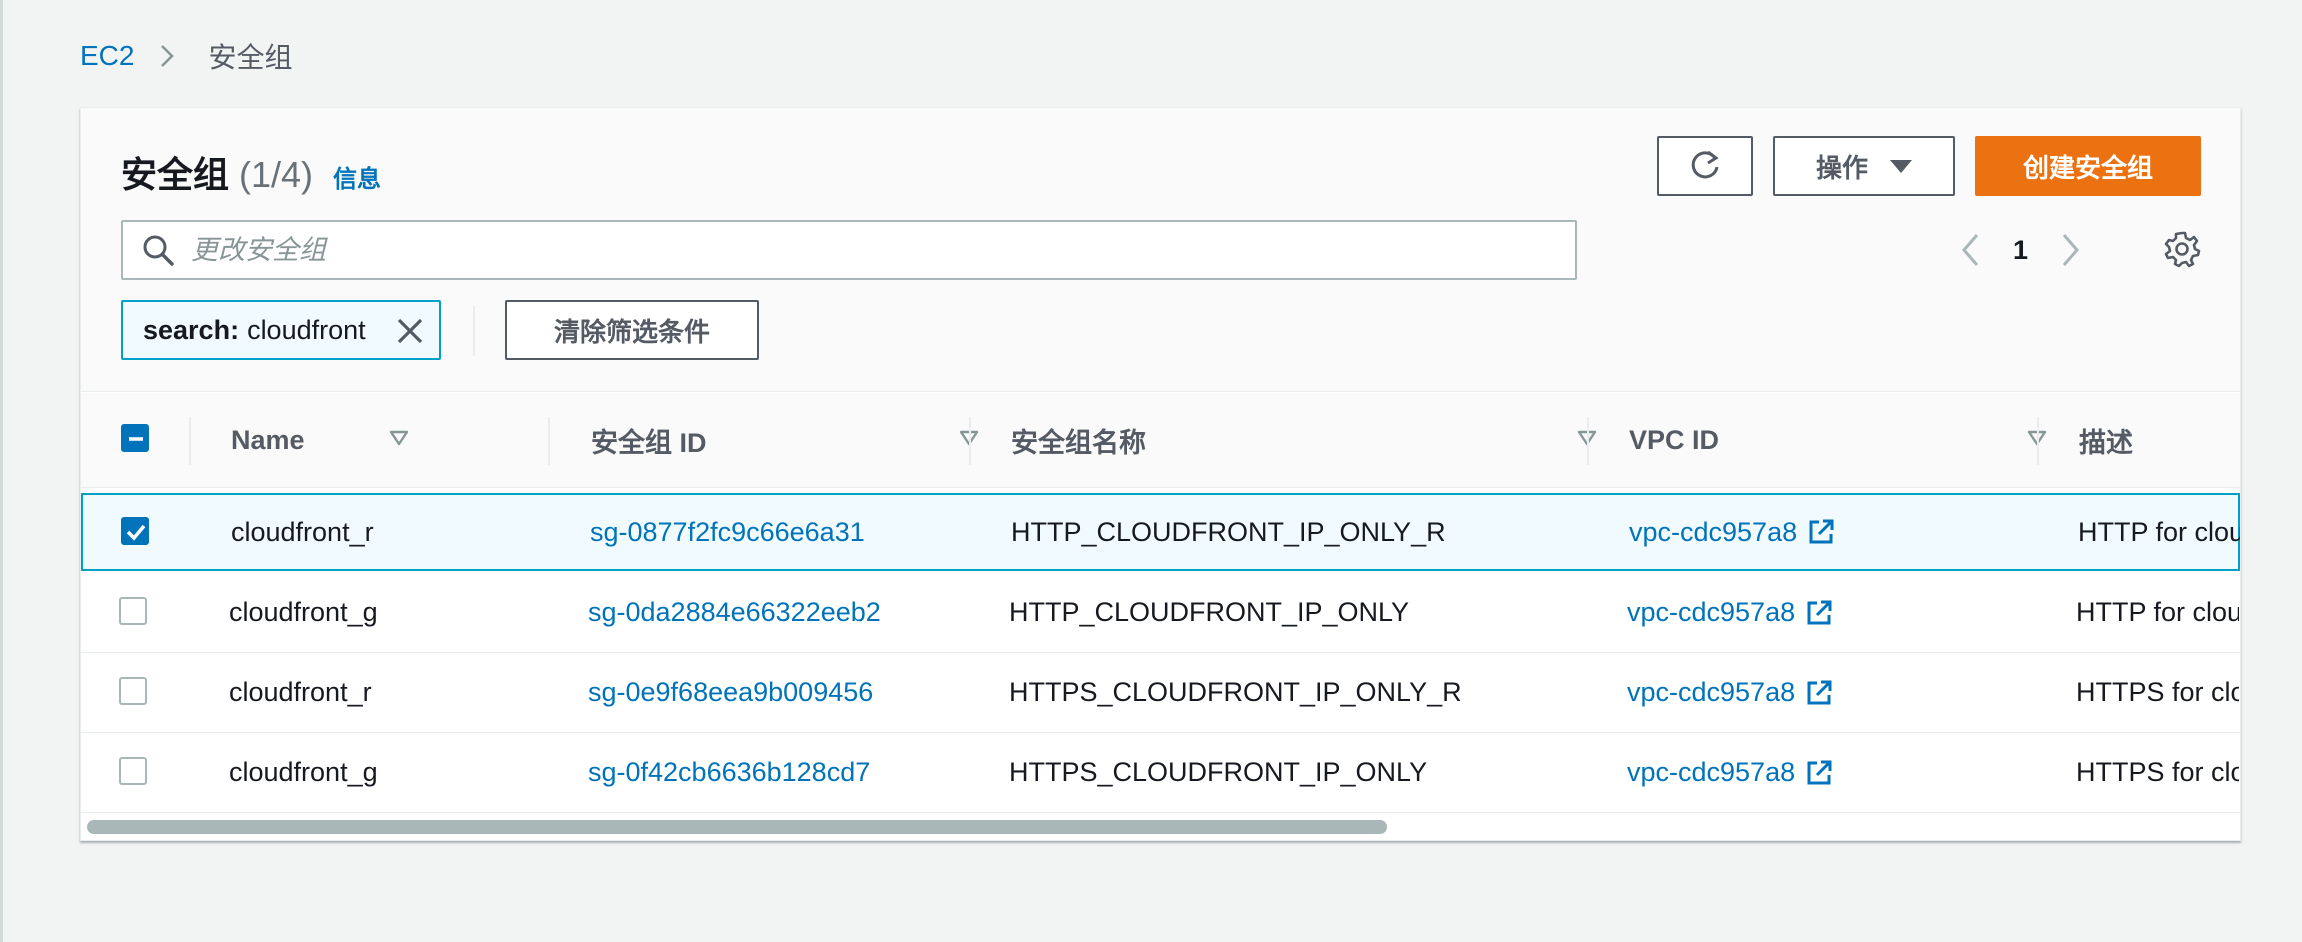 This screenshot has width=2302, height=942. What do you see at coordinates (357, 176) in the screenshot?
I see `info-link: 信息` at bounding box center [357, 176].